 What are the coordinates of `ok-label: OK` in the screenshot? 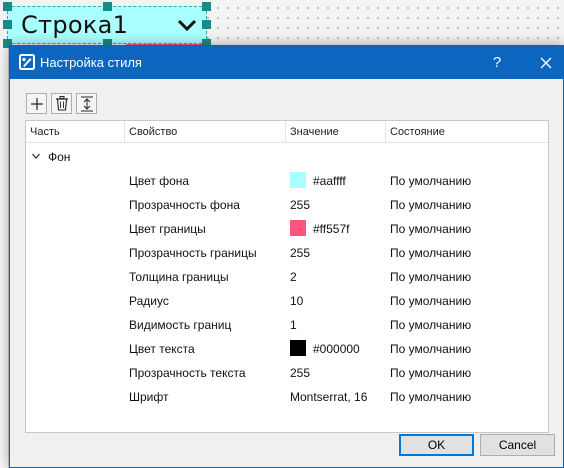 It's located at (436, 445).